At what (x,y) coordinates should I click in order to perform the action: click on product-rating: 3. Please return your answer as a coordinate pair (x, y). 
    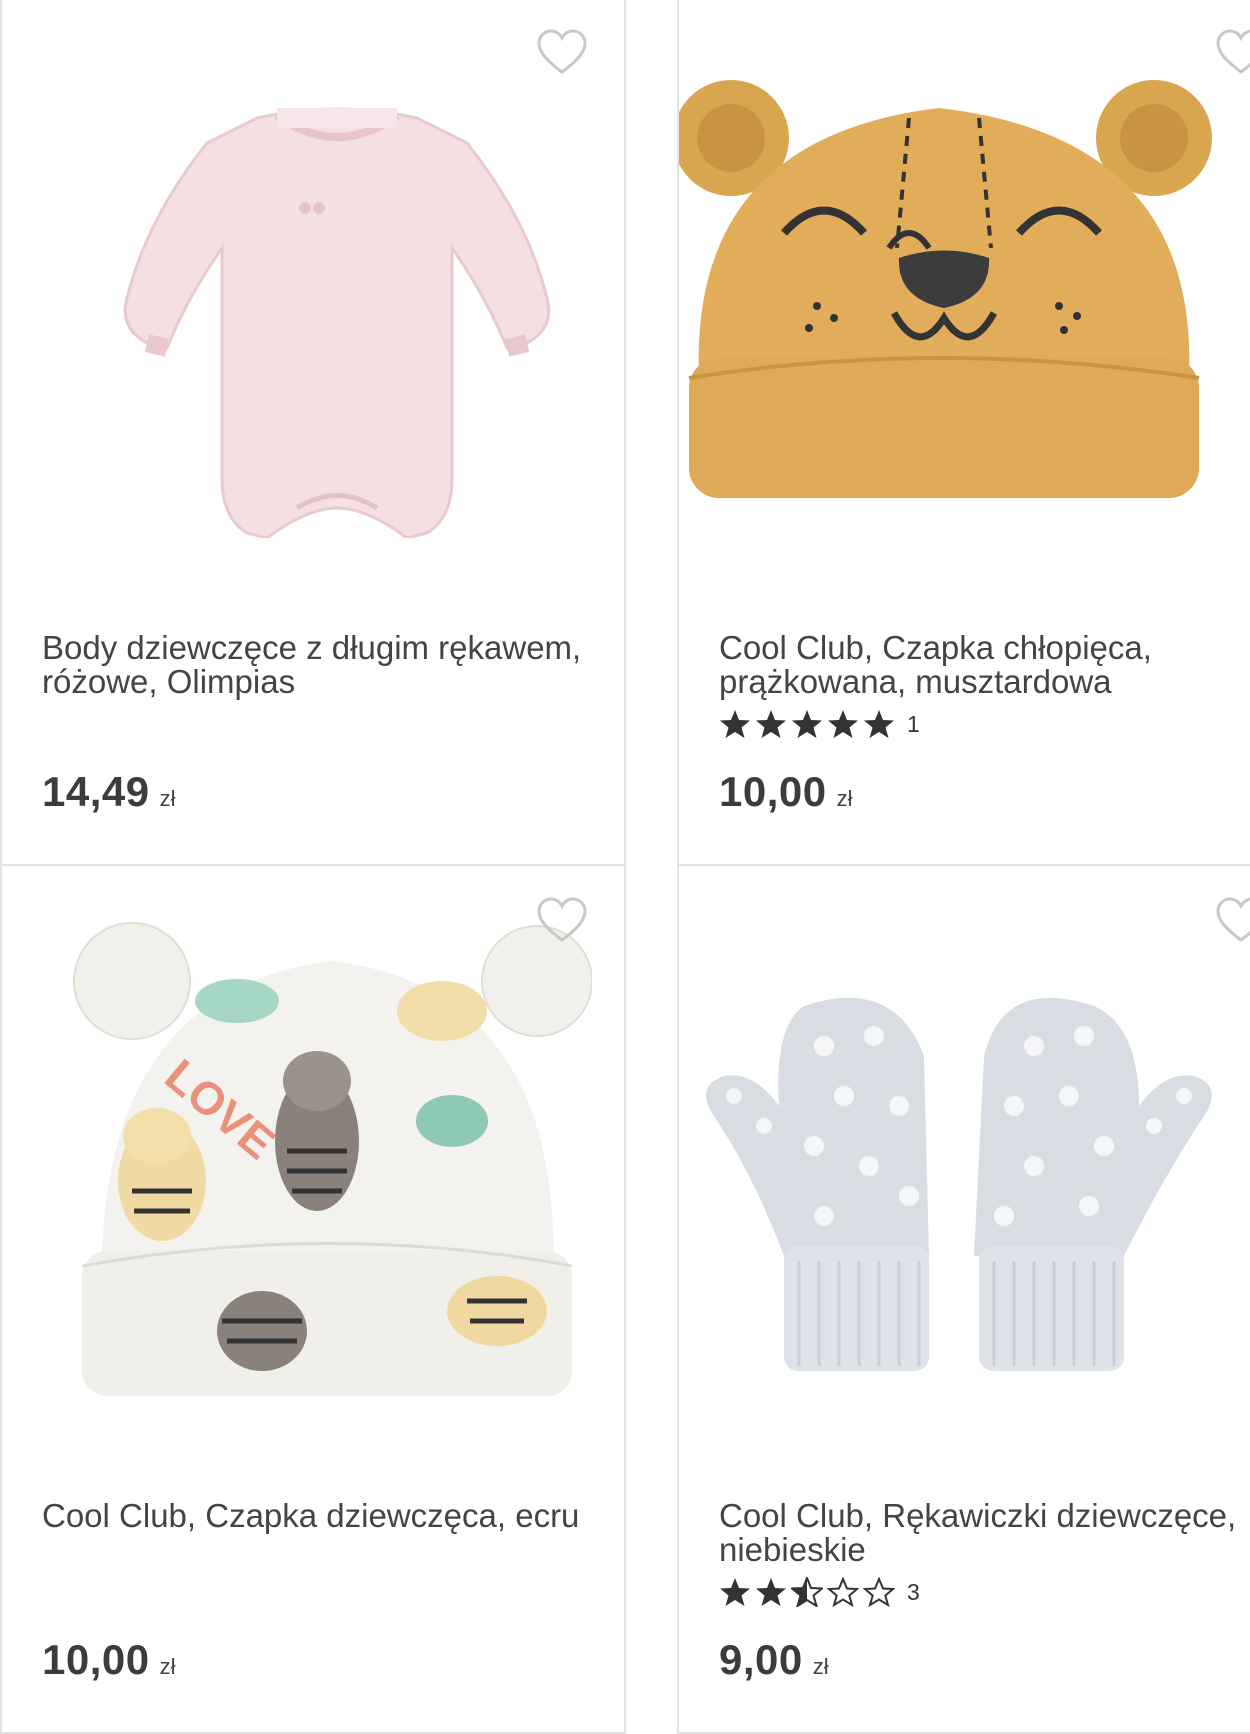
    Looking at the image, I should click on (819, 1592).